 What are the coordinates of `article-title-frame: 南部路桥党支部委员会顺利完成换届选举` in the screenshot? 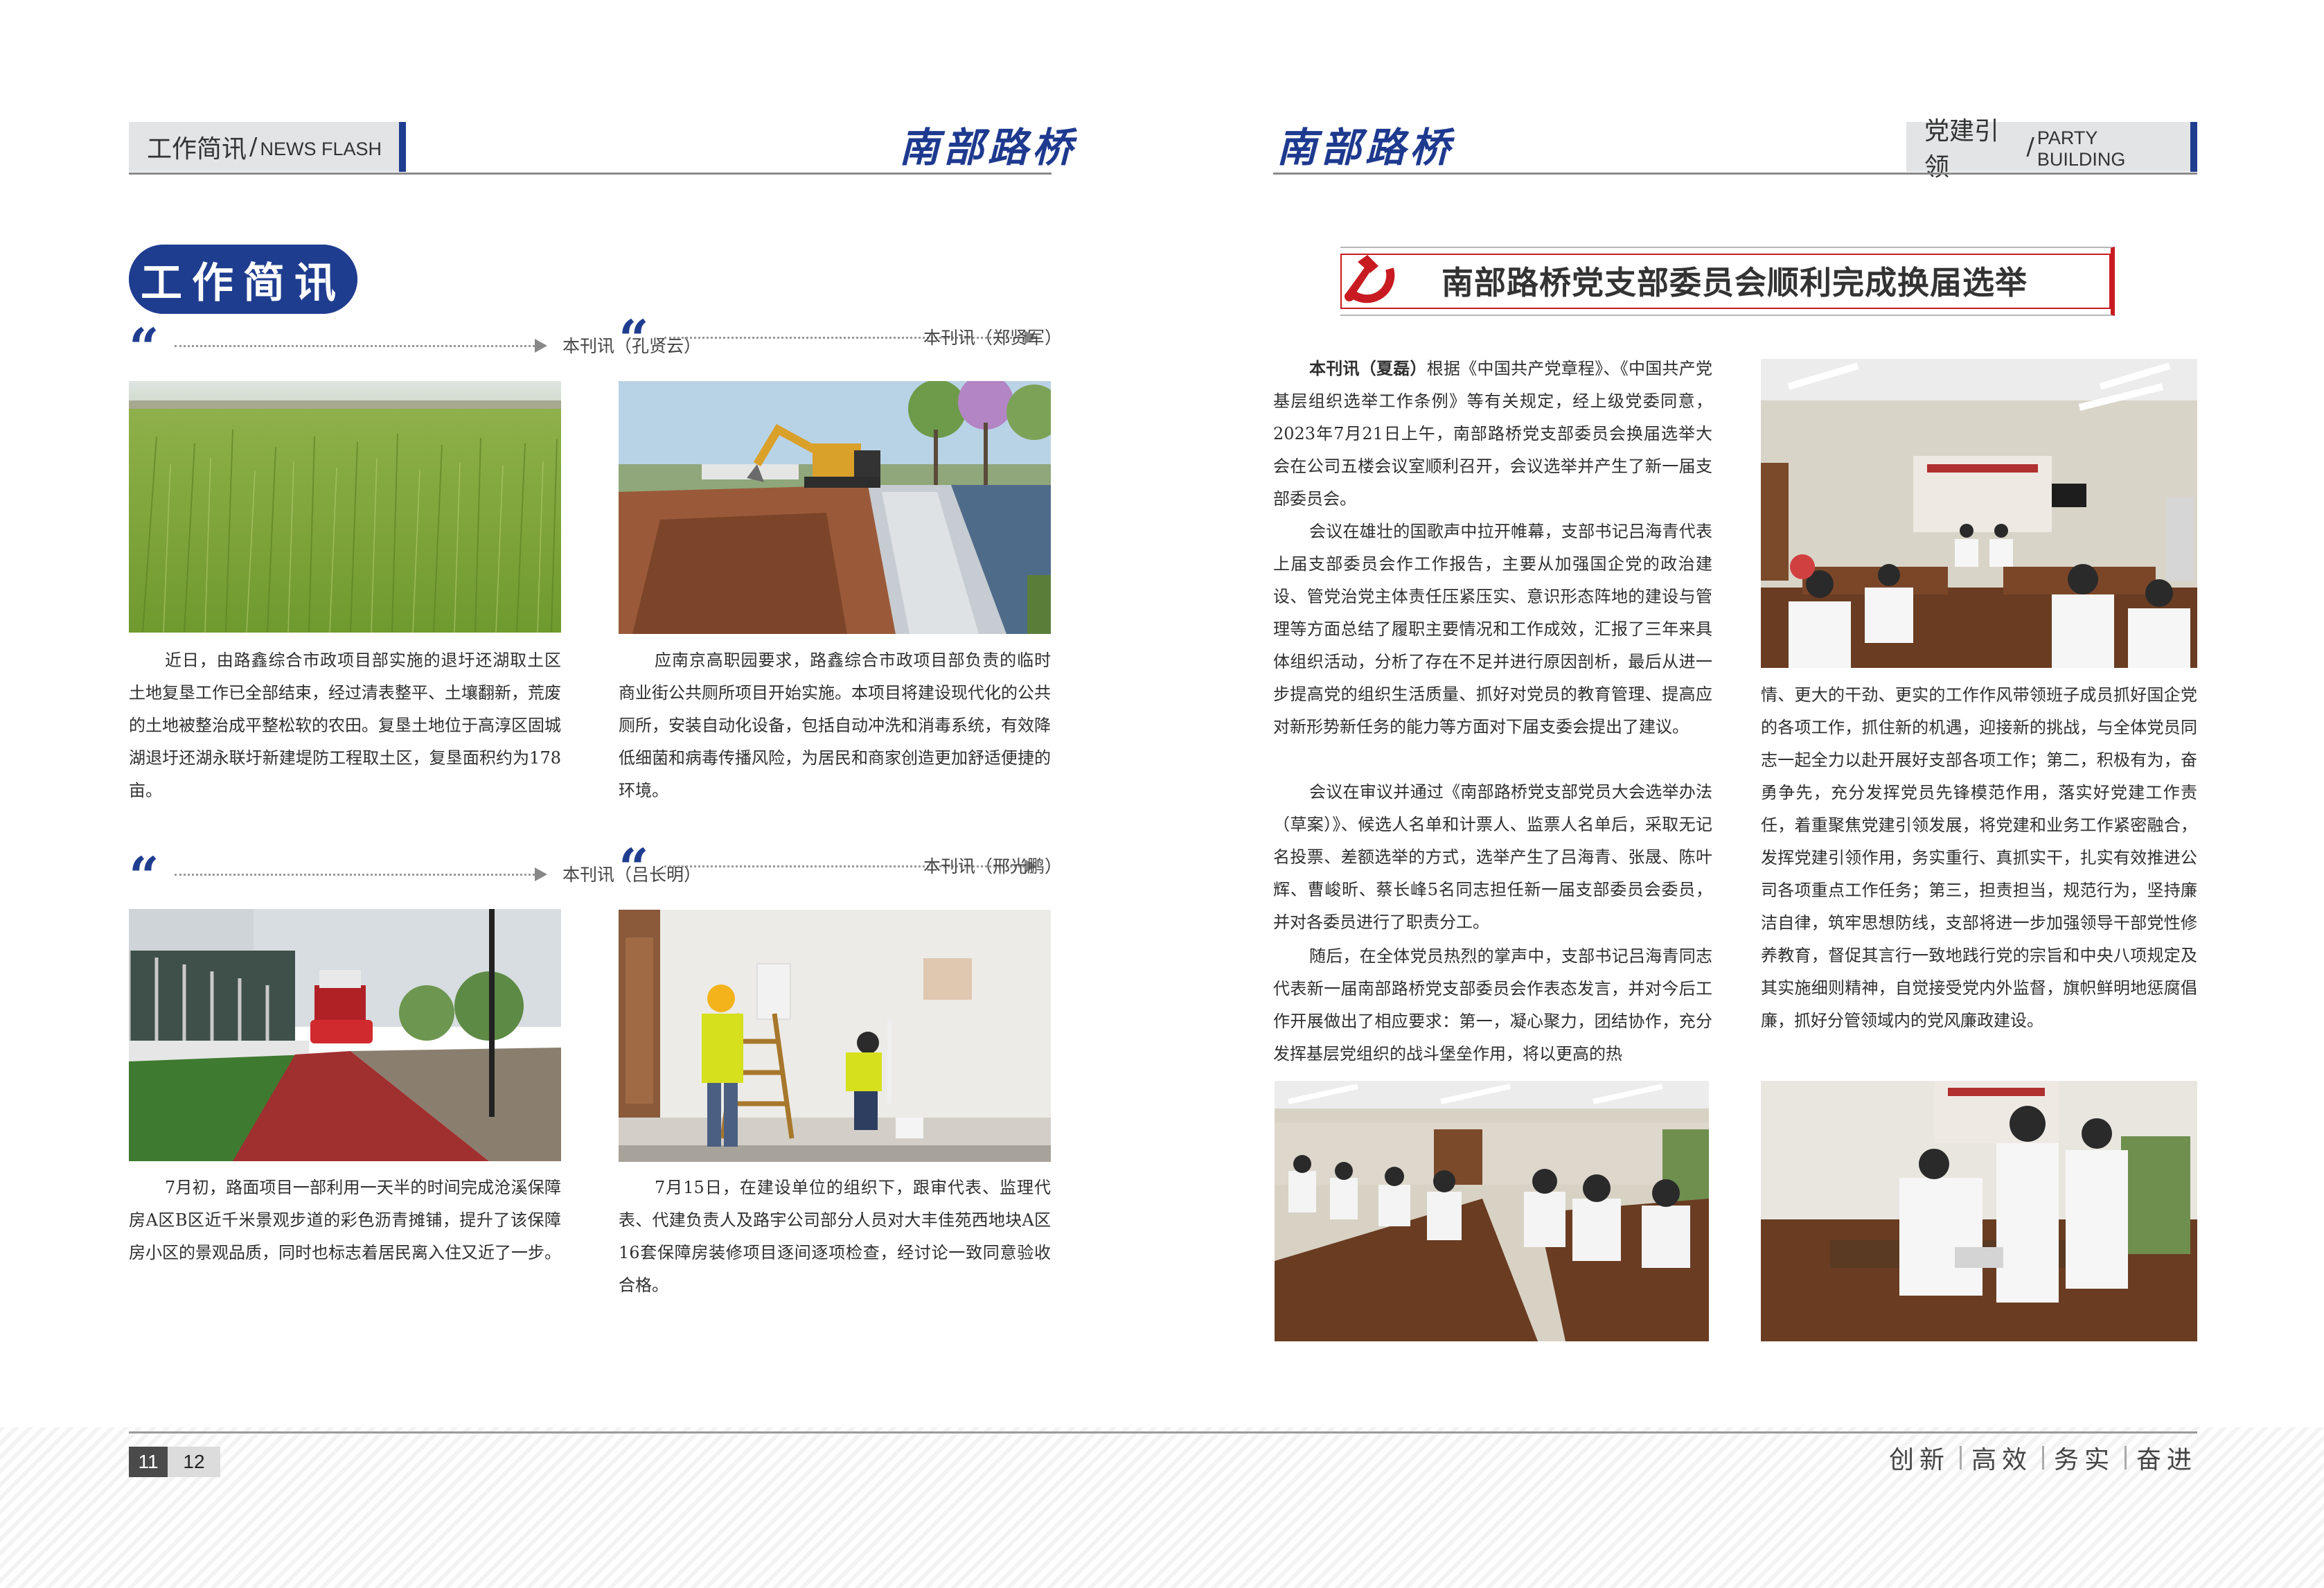 It's located at (1728, 281).